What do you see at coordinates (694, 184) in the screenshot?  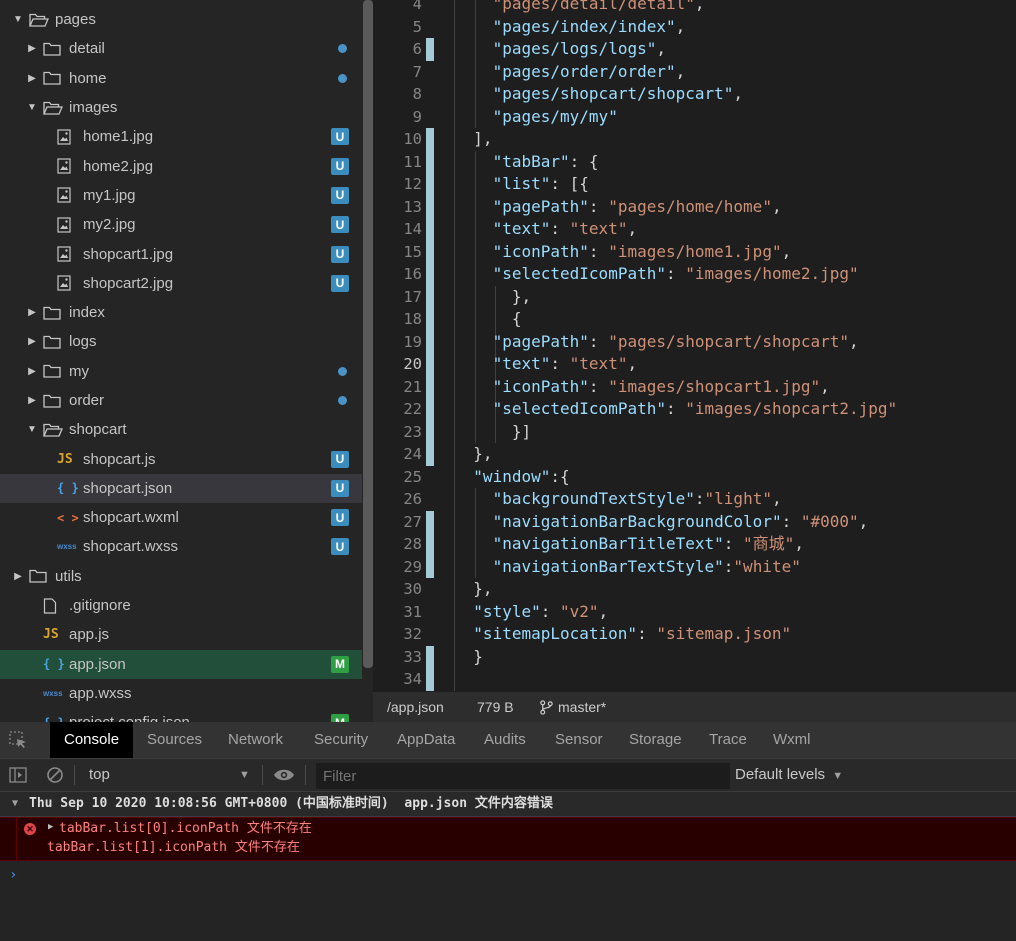 I see `code-line: 12 "list": [{` at bounding box center [694, 184].